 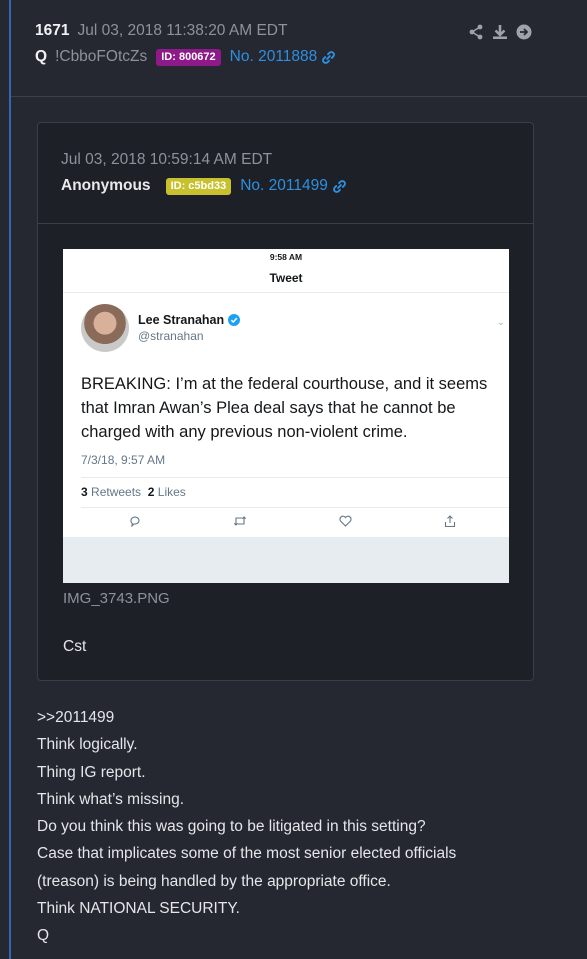 What do you see at coordinates (10, 479) in the screenshot?
I see `post-thread-rule` at bounding box center [10, 479].